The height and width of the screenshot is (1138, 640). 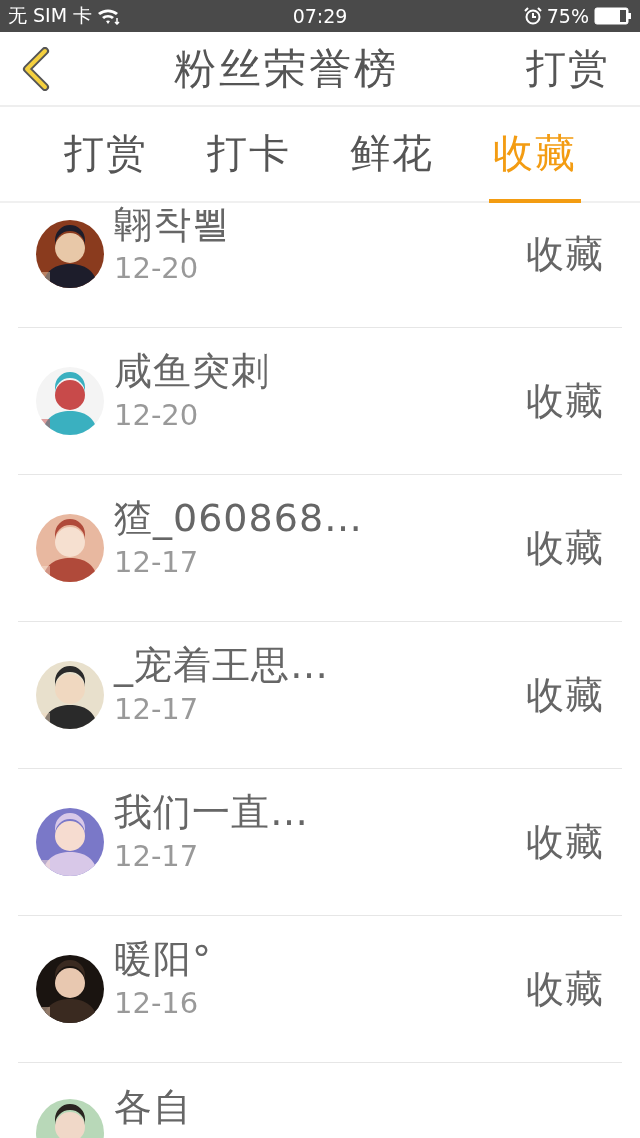 What do you see at coordinates (36, 68) in the screenshot?
I see `back-chevron-icon` at bounding box center [36, 68].